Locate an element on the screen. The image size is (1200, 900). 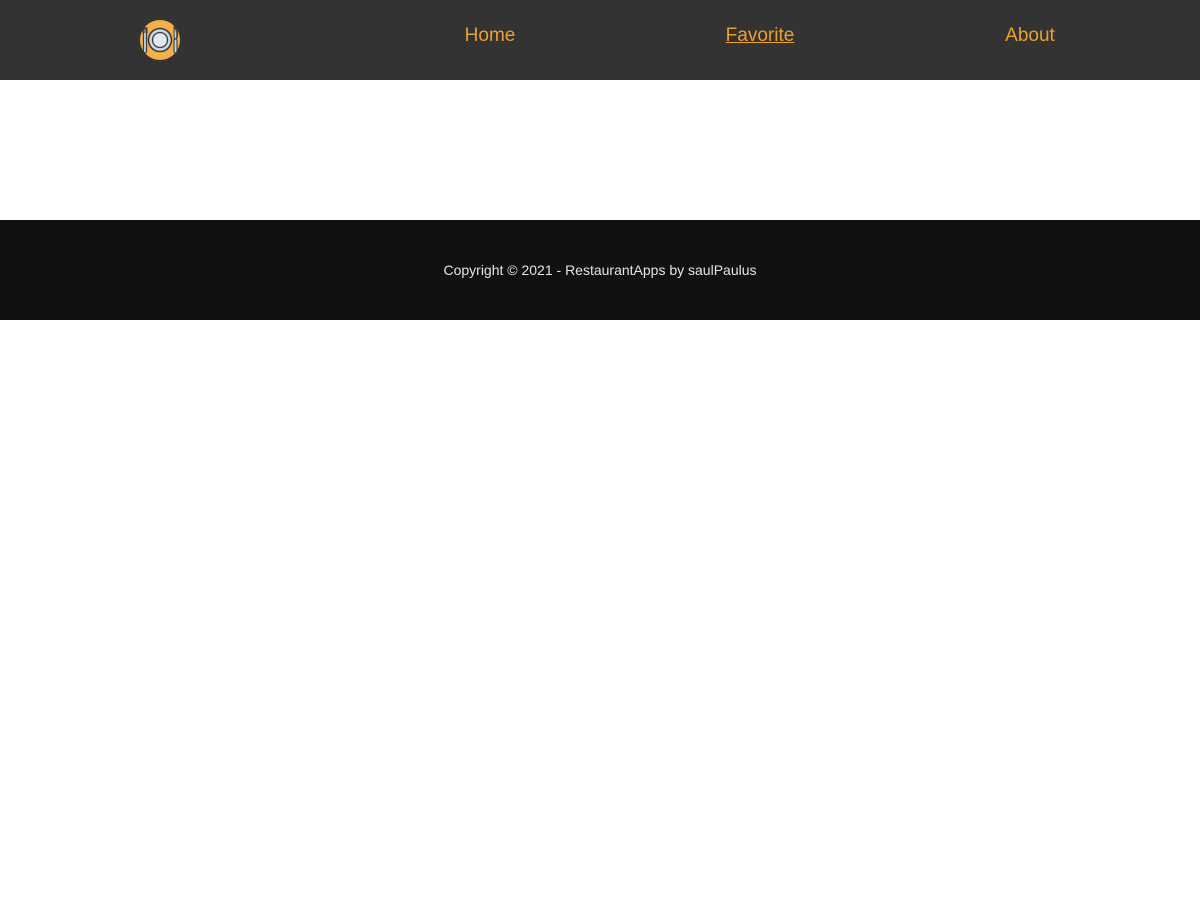
nav-link-favorite: Favorite is located at coordinates (760, 36).